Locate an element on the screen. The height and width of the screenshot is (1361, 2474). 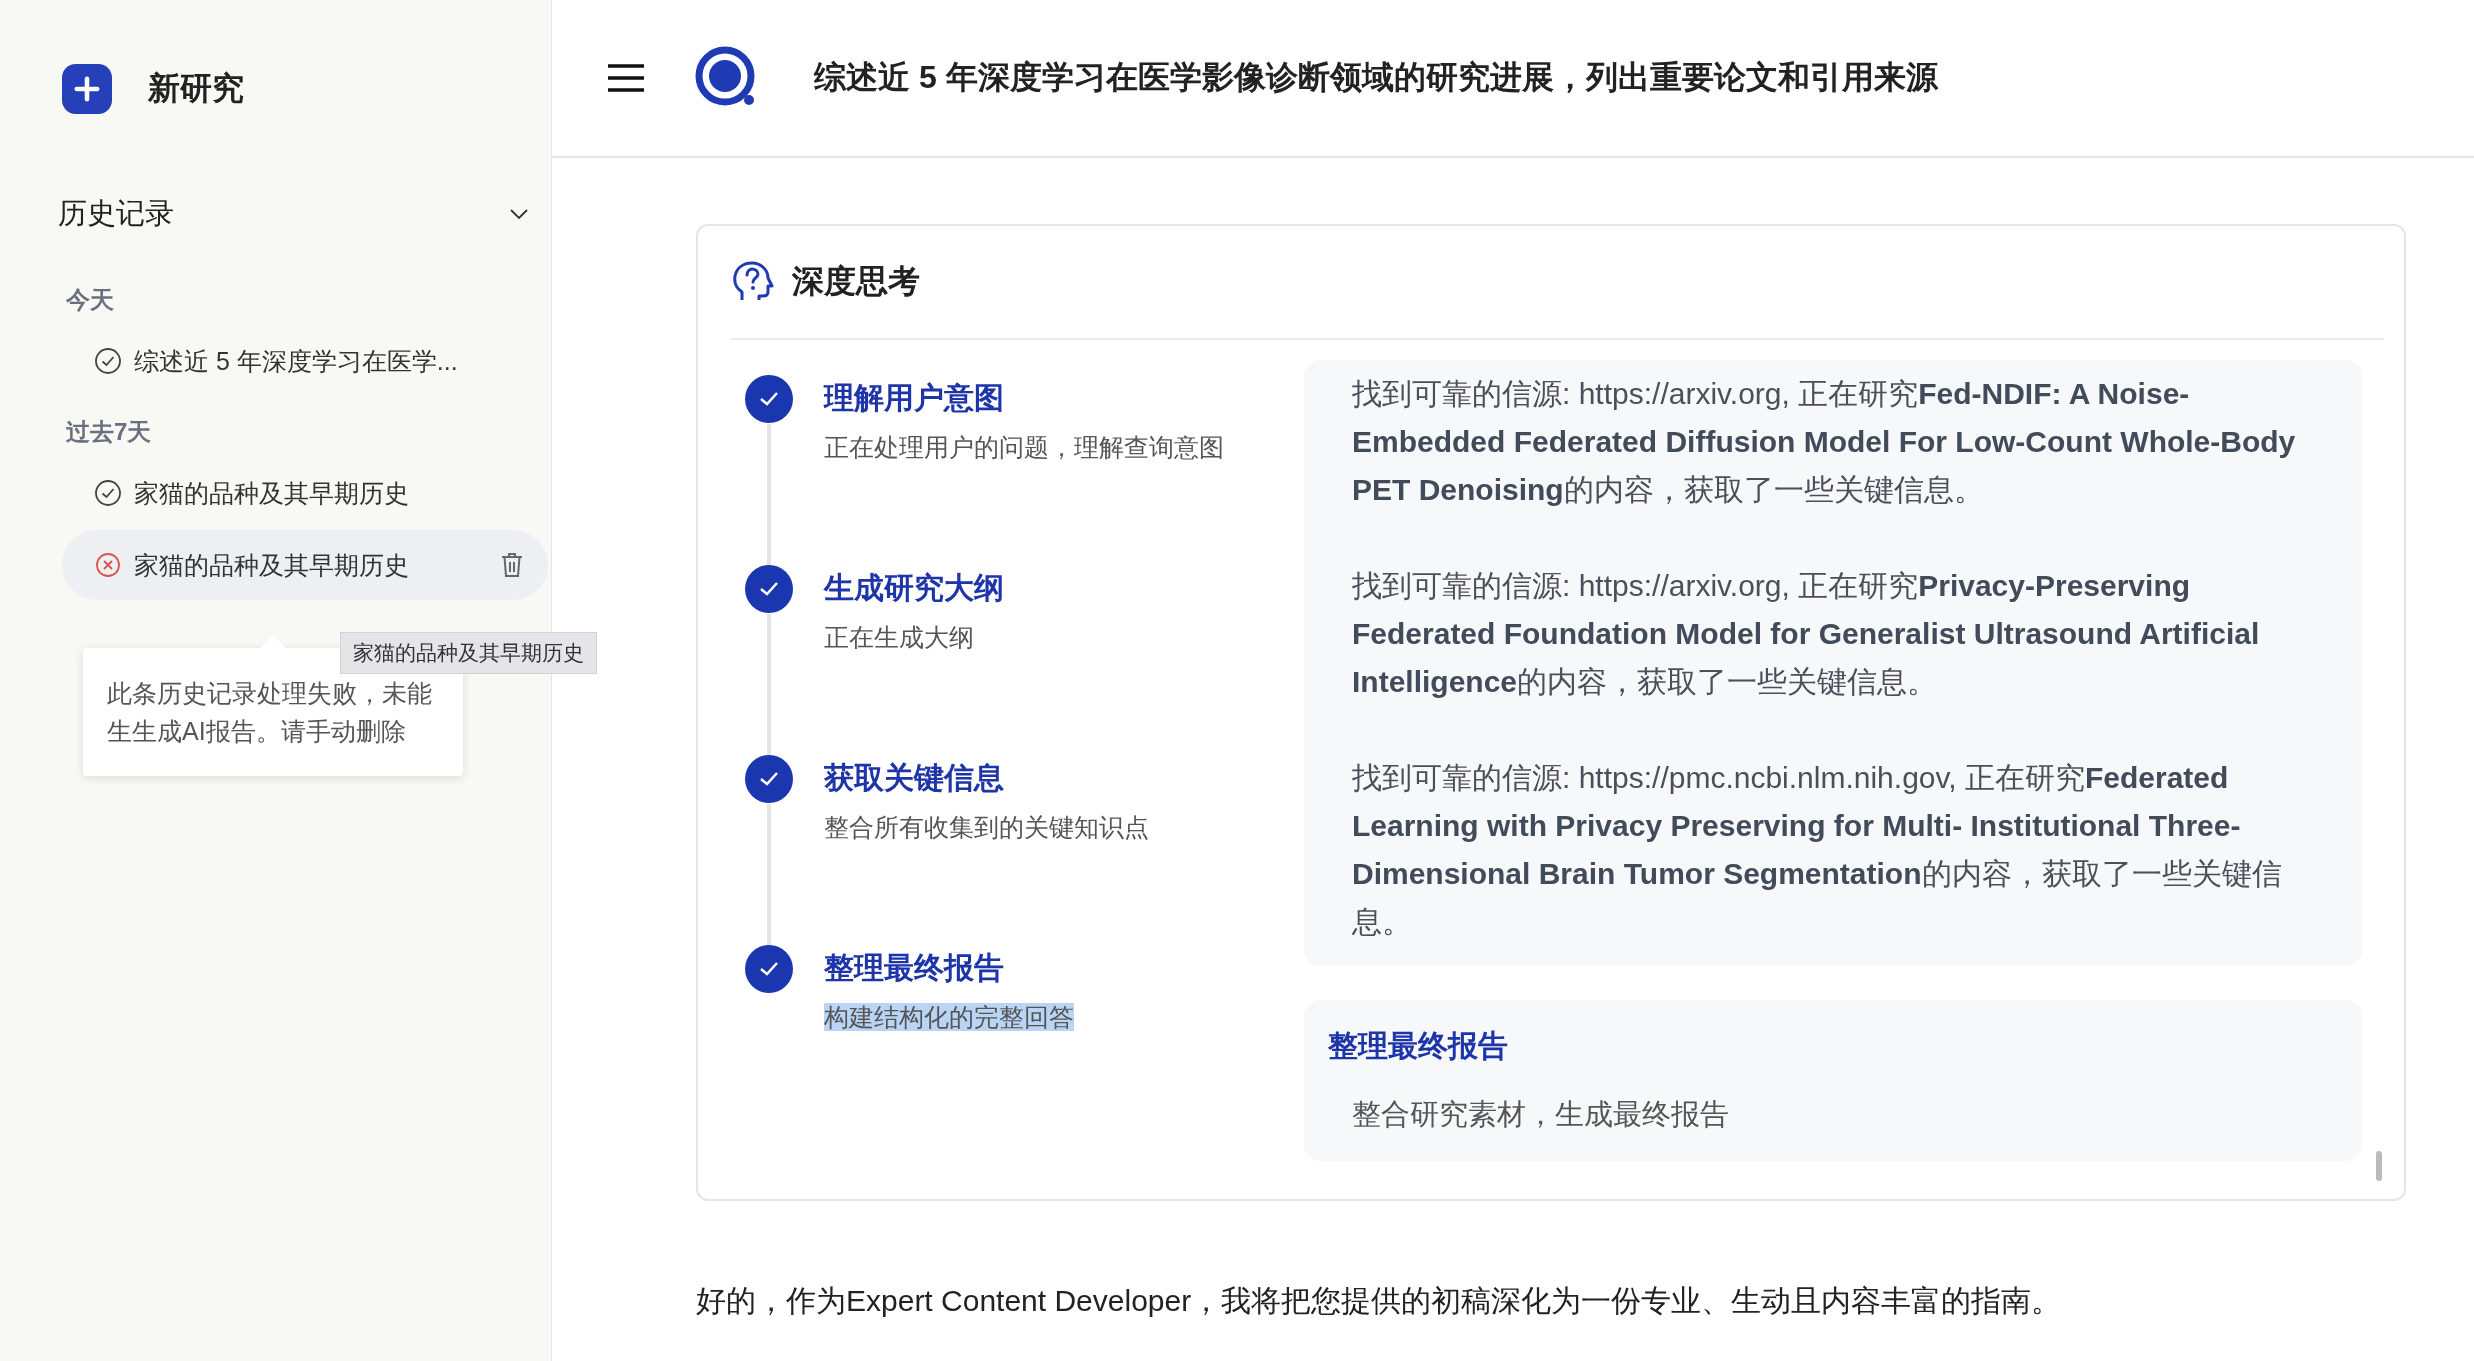
plus-icon is located at coordinates (87, 89).